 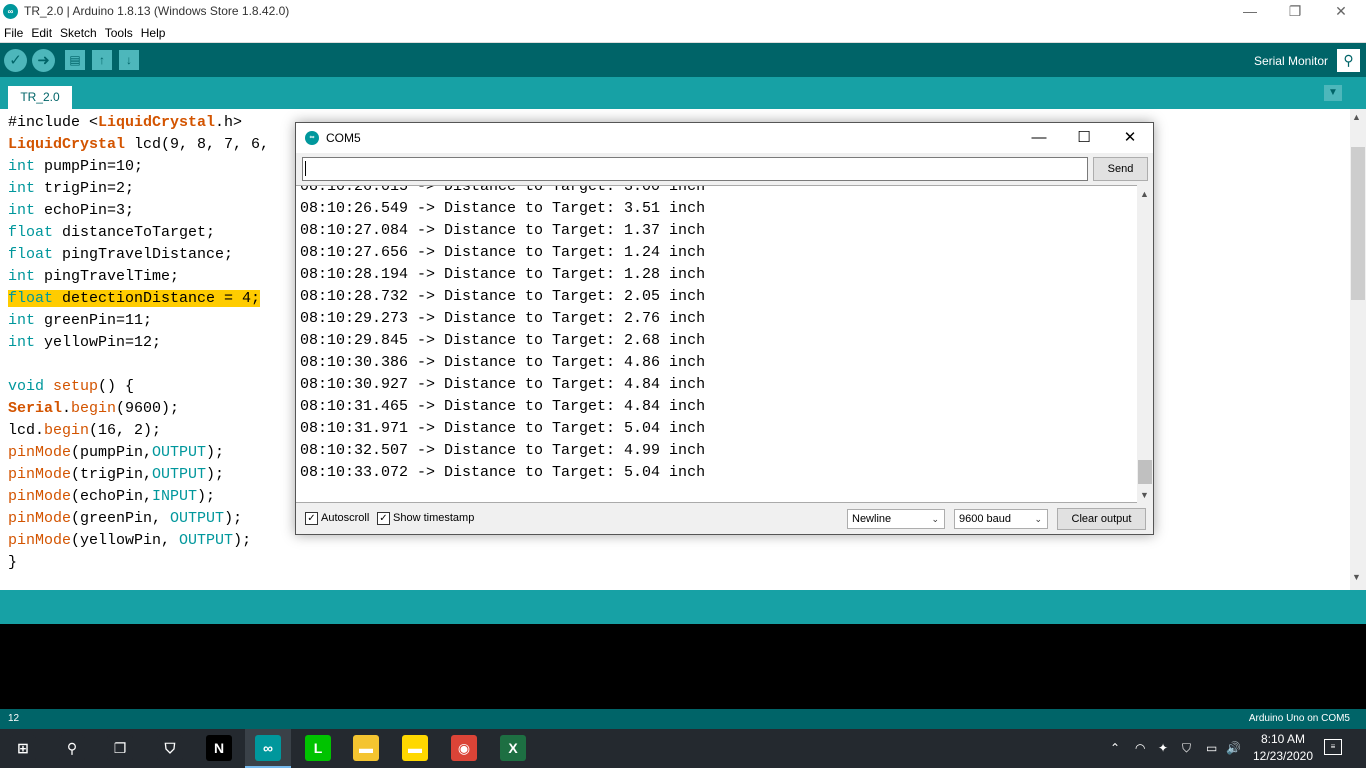 I want to click on network-icon: ◠, so click(x=1140, y=748).